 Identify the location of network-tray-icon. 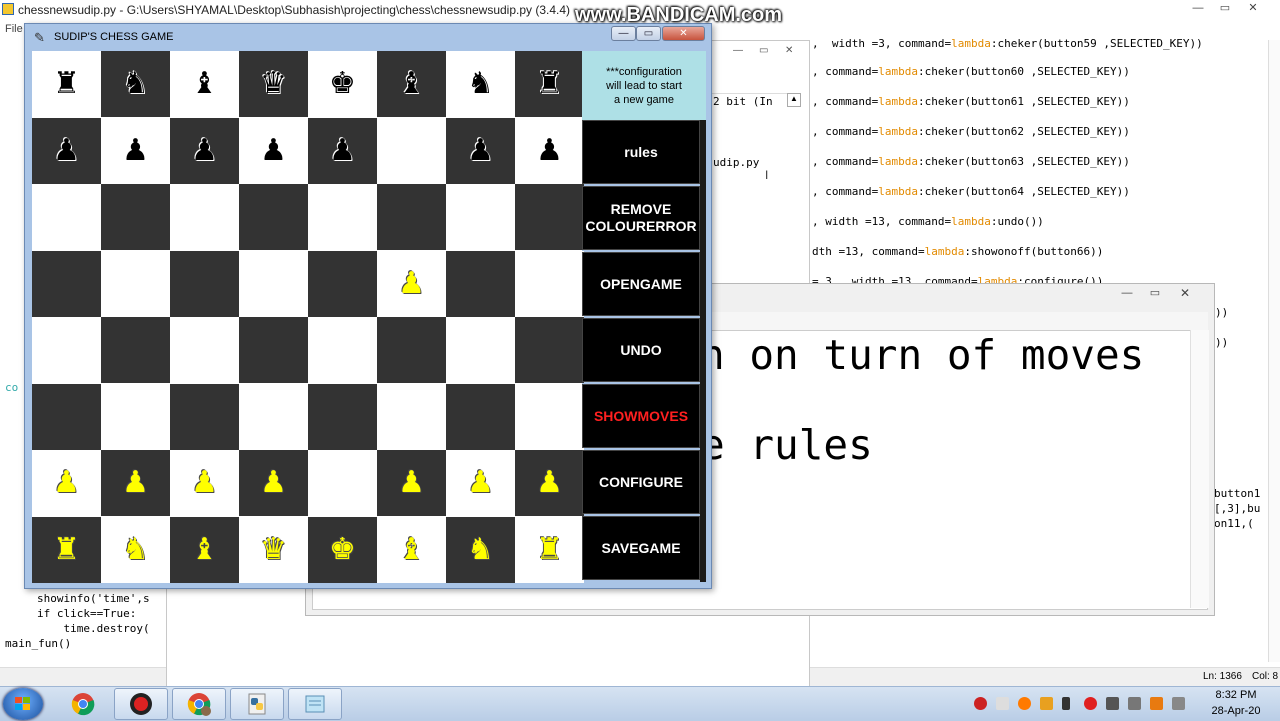
(1112, 703).